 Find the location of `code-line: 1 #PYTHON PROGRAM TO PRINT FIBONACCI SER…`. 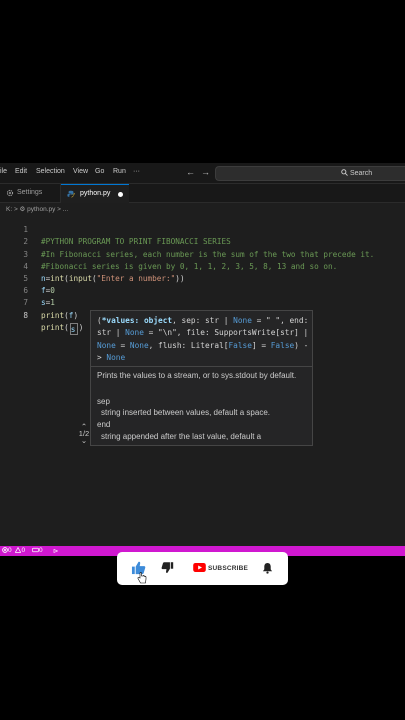

code-line: 1 #PYTHON PROGRAM TO PRINT FIBONACCI SER… is located at coordinates (202, 229).